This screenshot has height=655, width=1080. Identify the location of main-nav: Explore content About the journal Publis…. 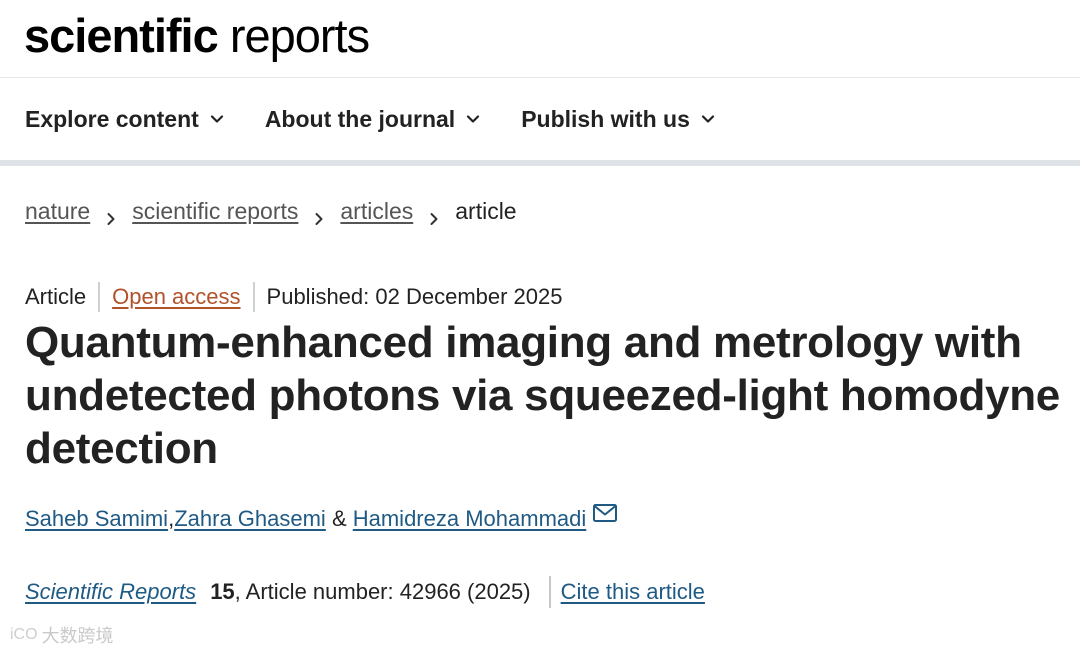
(540, 119).